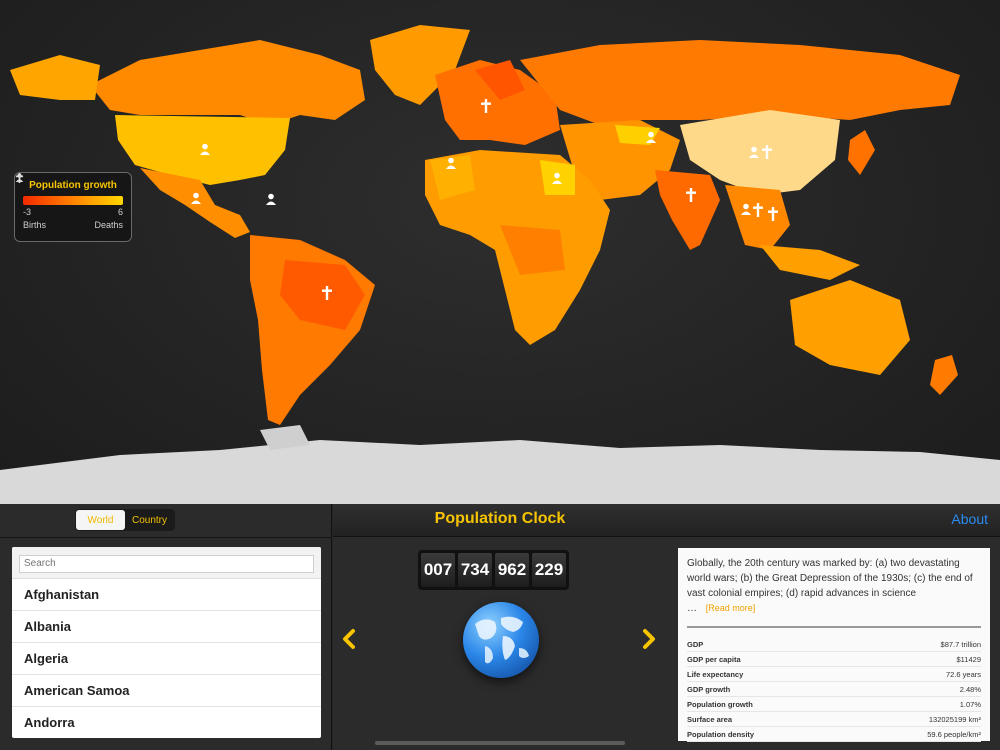 Image resolution: width=1000 pixels, height=750 pixels. Describe the element at coordinates (166, 595) in the screenshot. I see `list-item: Afghanistan` at that location.